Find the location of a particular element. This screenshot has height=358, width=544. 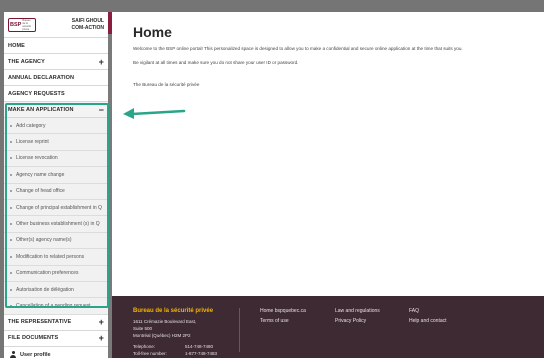

sidebar-item-make-an-application: MAKE AN APPLICATION − is located at coordinates (56, 110).